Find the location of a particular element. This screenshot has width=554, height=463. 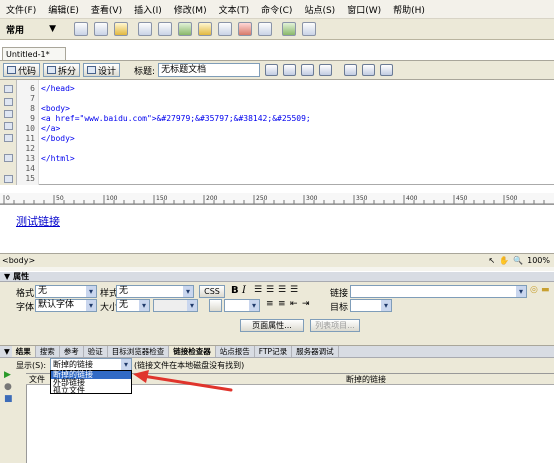

menu-edit: 编辑(E) is located at coordinates (63, 9).